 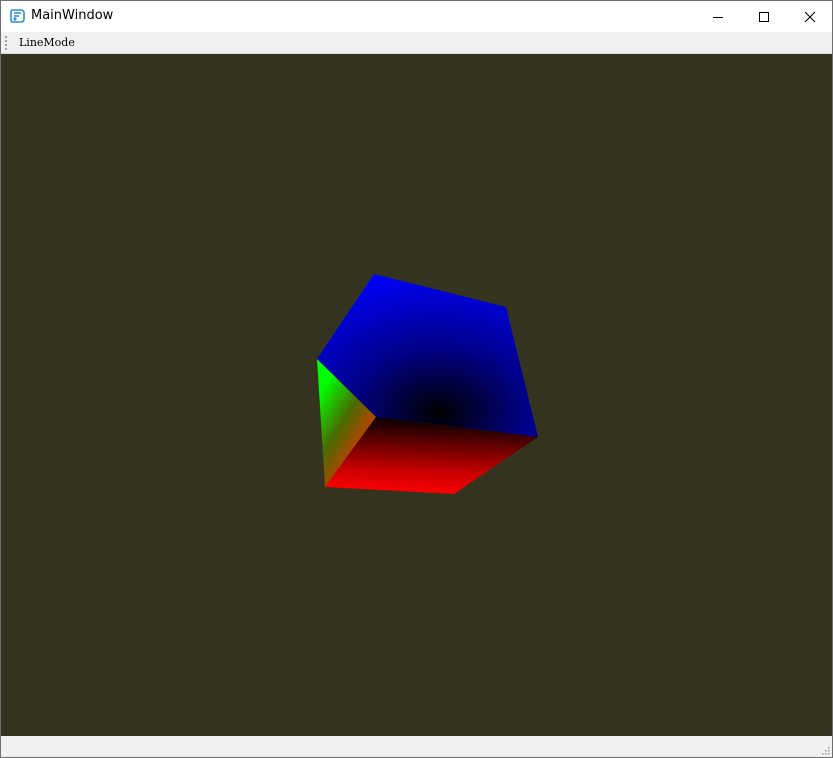 I want to click on size-grip-icon, so click(x=825, y=750).